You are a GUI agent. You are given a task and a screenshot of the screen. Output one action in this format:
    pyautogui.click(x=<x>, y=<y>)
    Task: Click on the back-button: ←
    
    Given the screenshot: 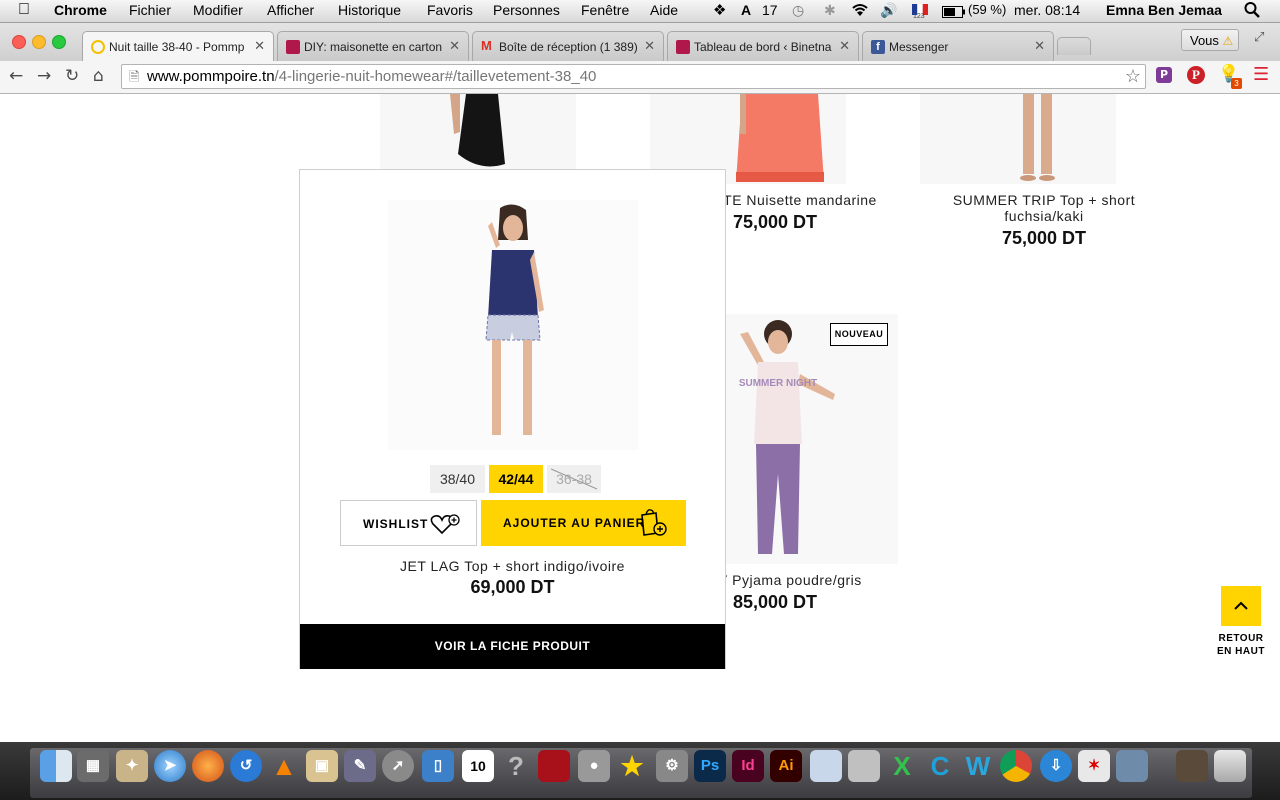 What is the action you would take?
    pyautogui.click(x=16, y=76)
    